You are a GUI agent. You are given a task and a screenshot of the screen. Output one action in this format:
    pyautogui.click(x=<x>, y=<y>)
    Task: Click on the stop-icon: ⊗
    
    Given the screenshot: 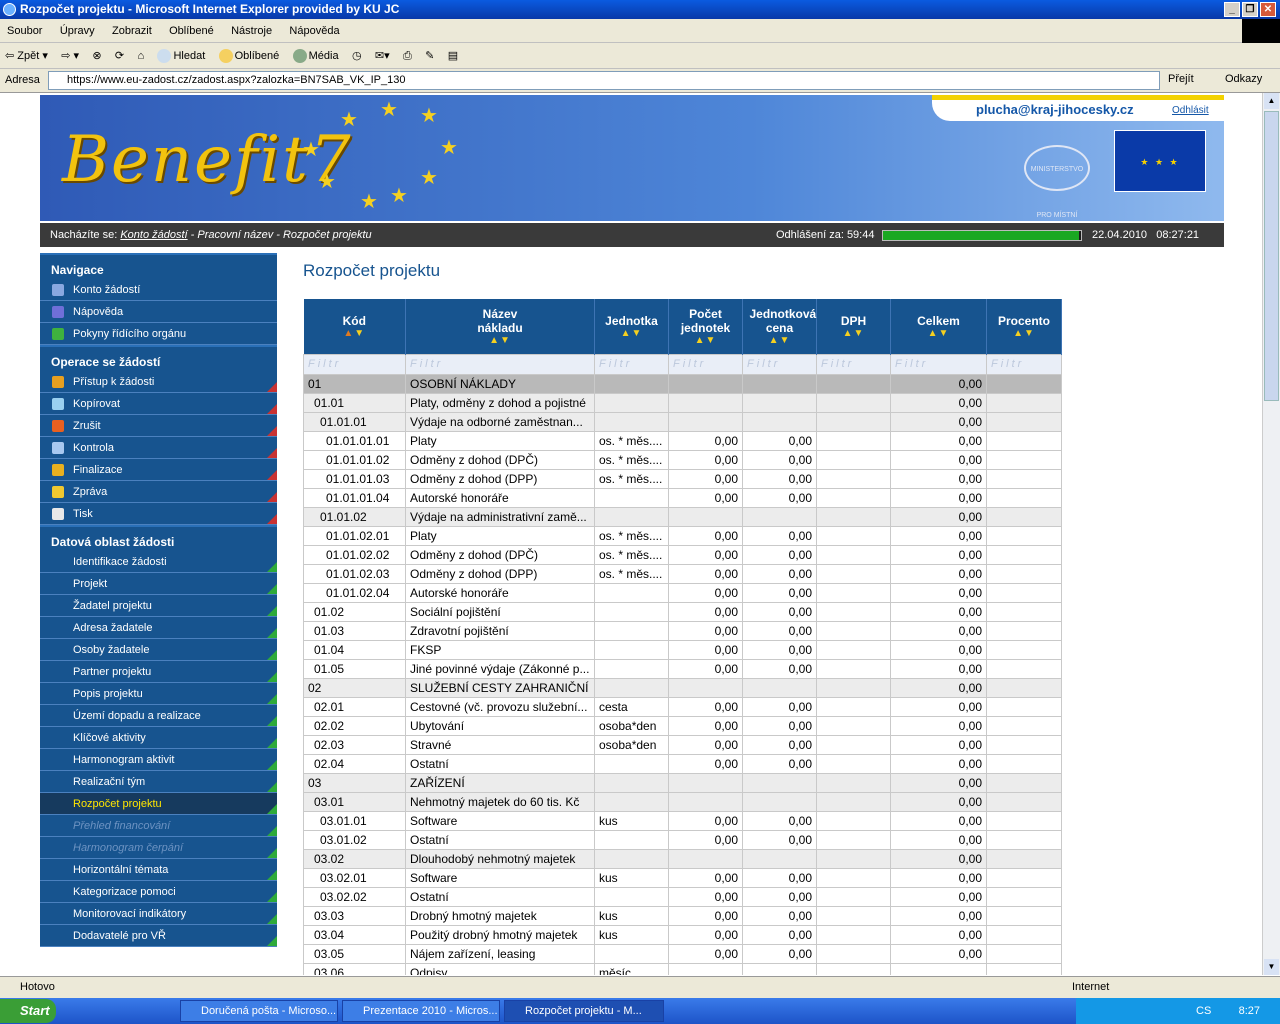 What is the action you would take?
    pyautogui.click(x=96, y=56)
    